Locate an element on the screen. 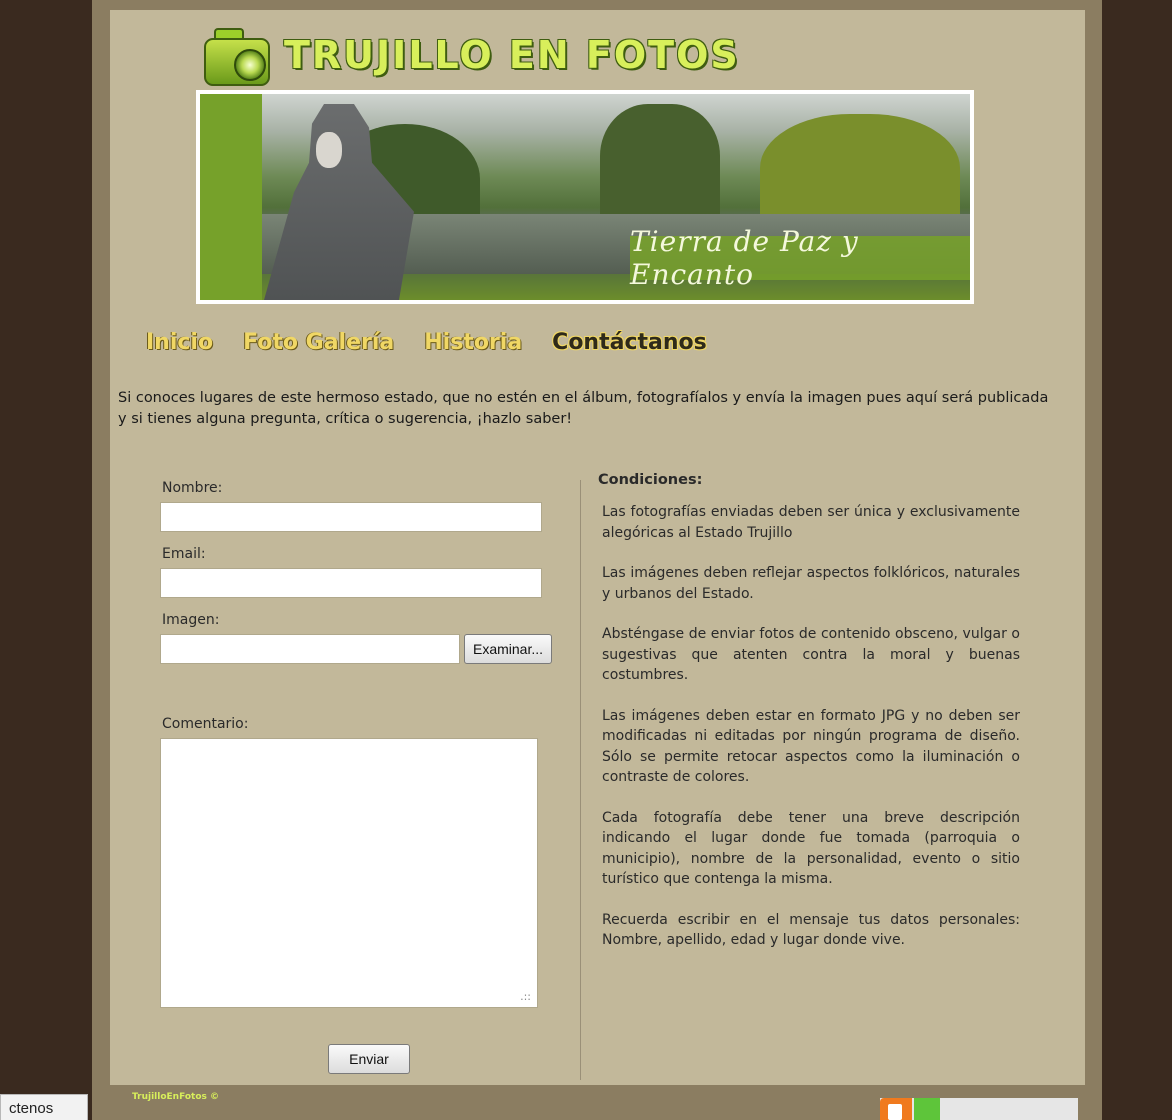 This screenshot has width=1172, height=1120. banner-caption: Tierra de Paz y Encanto is located at coordinates (800, 258).